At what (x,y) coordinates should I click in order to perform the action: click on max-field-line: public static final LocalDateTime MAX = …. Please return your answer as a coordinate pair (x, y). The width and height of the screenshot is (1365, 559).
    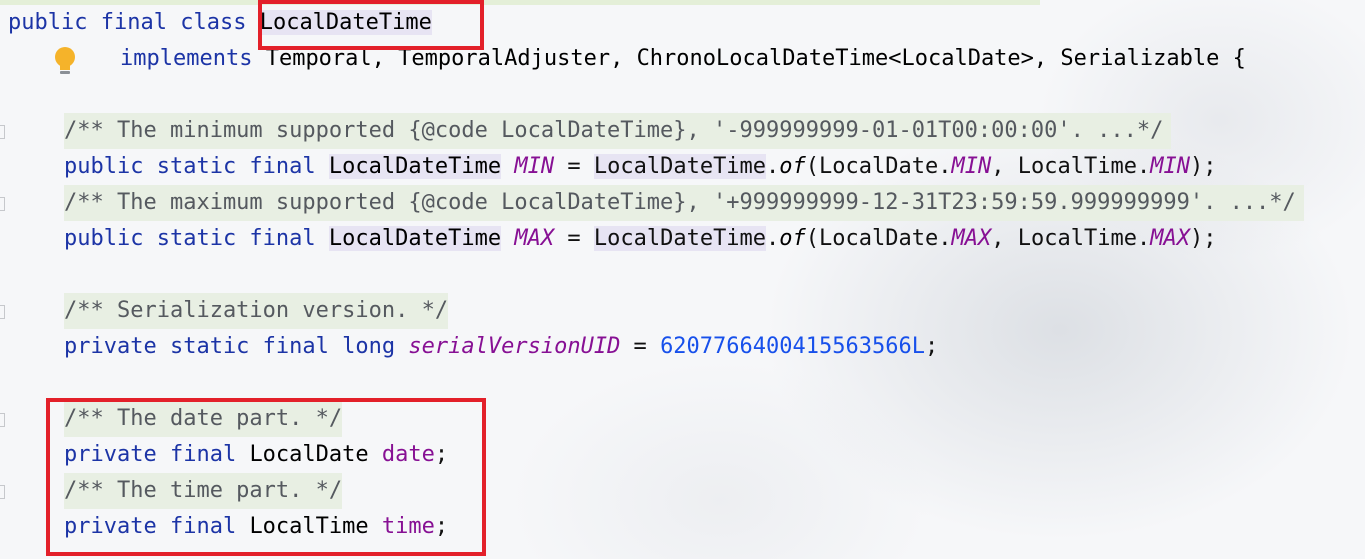
    Looking at the image, I should click on (640, 239).